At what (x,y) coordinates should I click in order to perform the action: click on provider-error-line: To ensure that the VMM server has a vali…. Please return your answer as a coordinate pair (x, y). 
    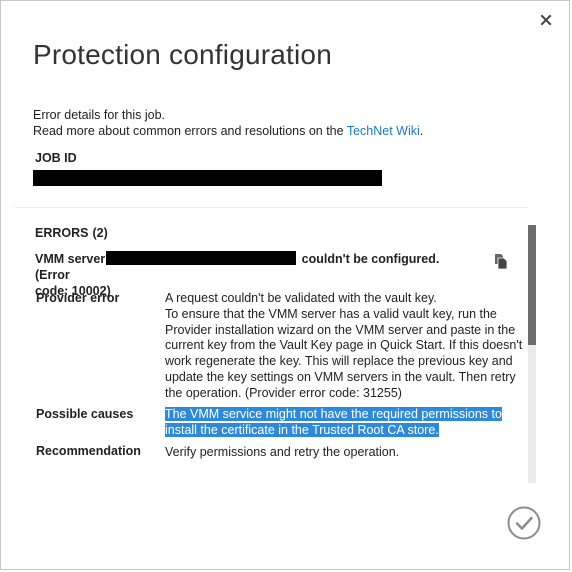
    Looking at the image, I should click on (331, 313).